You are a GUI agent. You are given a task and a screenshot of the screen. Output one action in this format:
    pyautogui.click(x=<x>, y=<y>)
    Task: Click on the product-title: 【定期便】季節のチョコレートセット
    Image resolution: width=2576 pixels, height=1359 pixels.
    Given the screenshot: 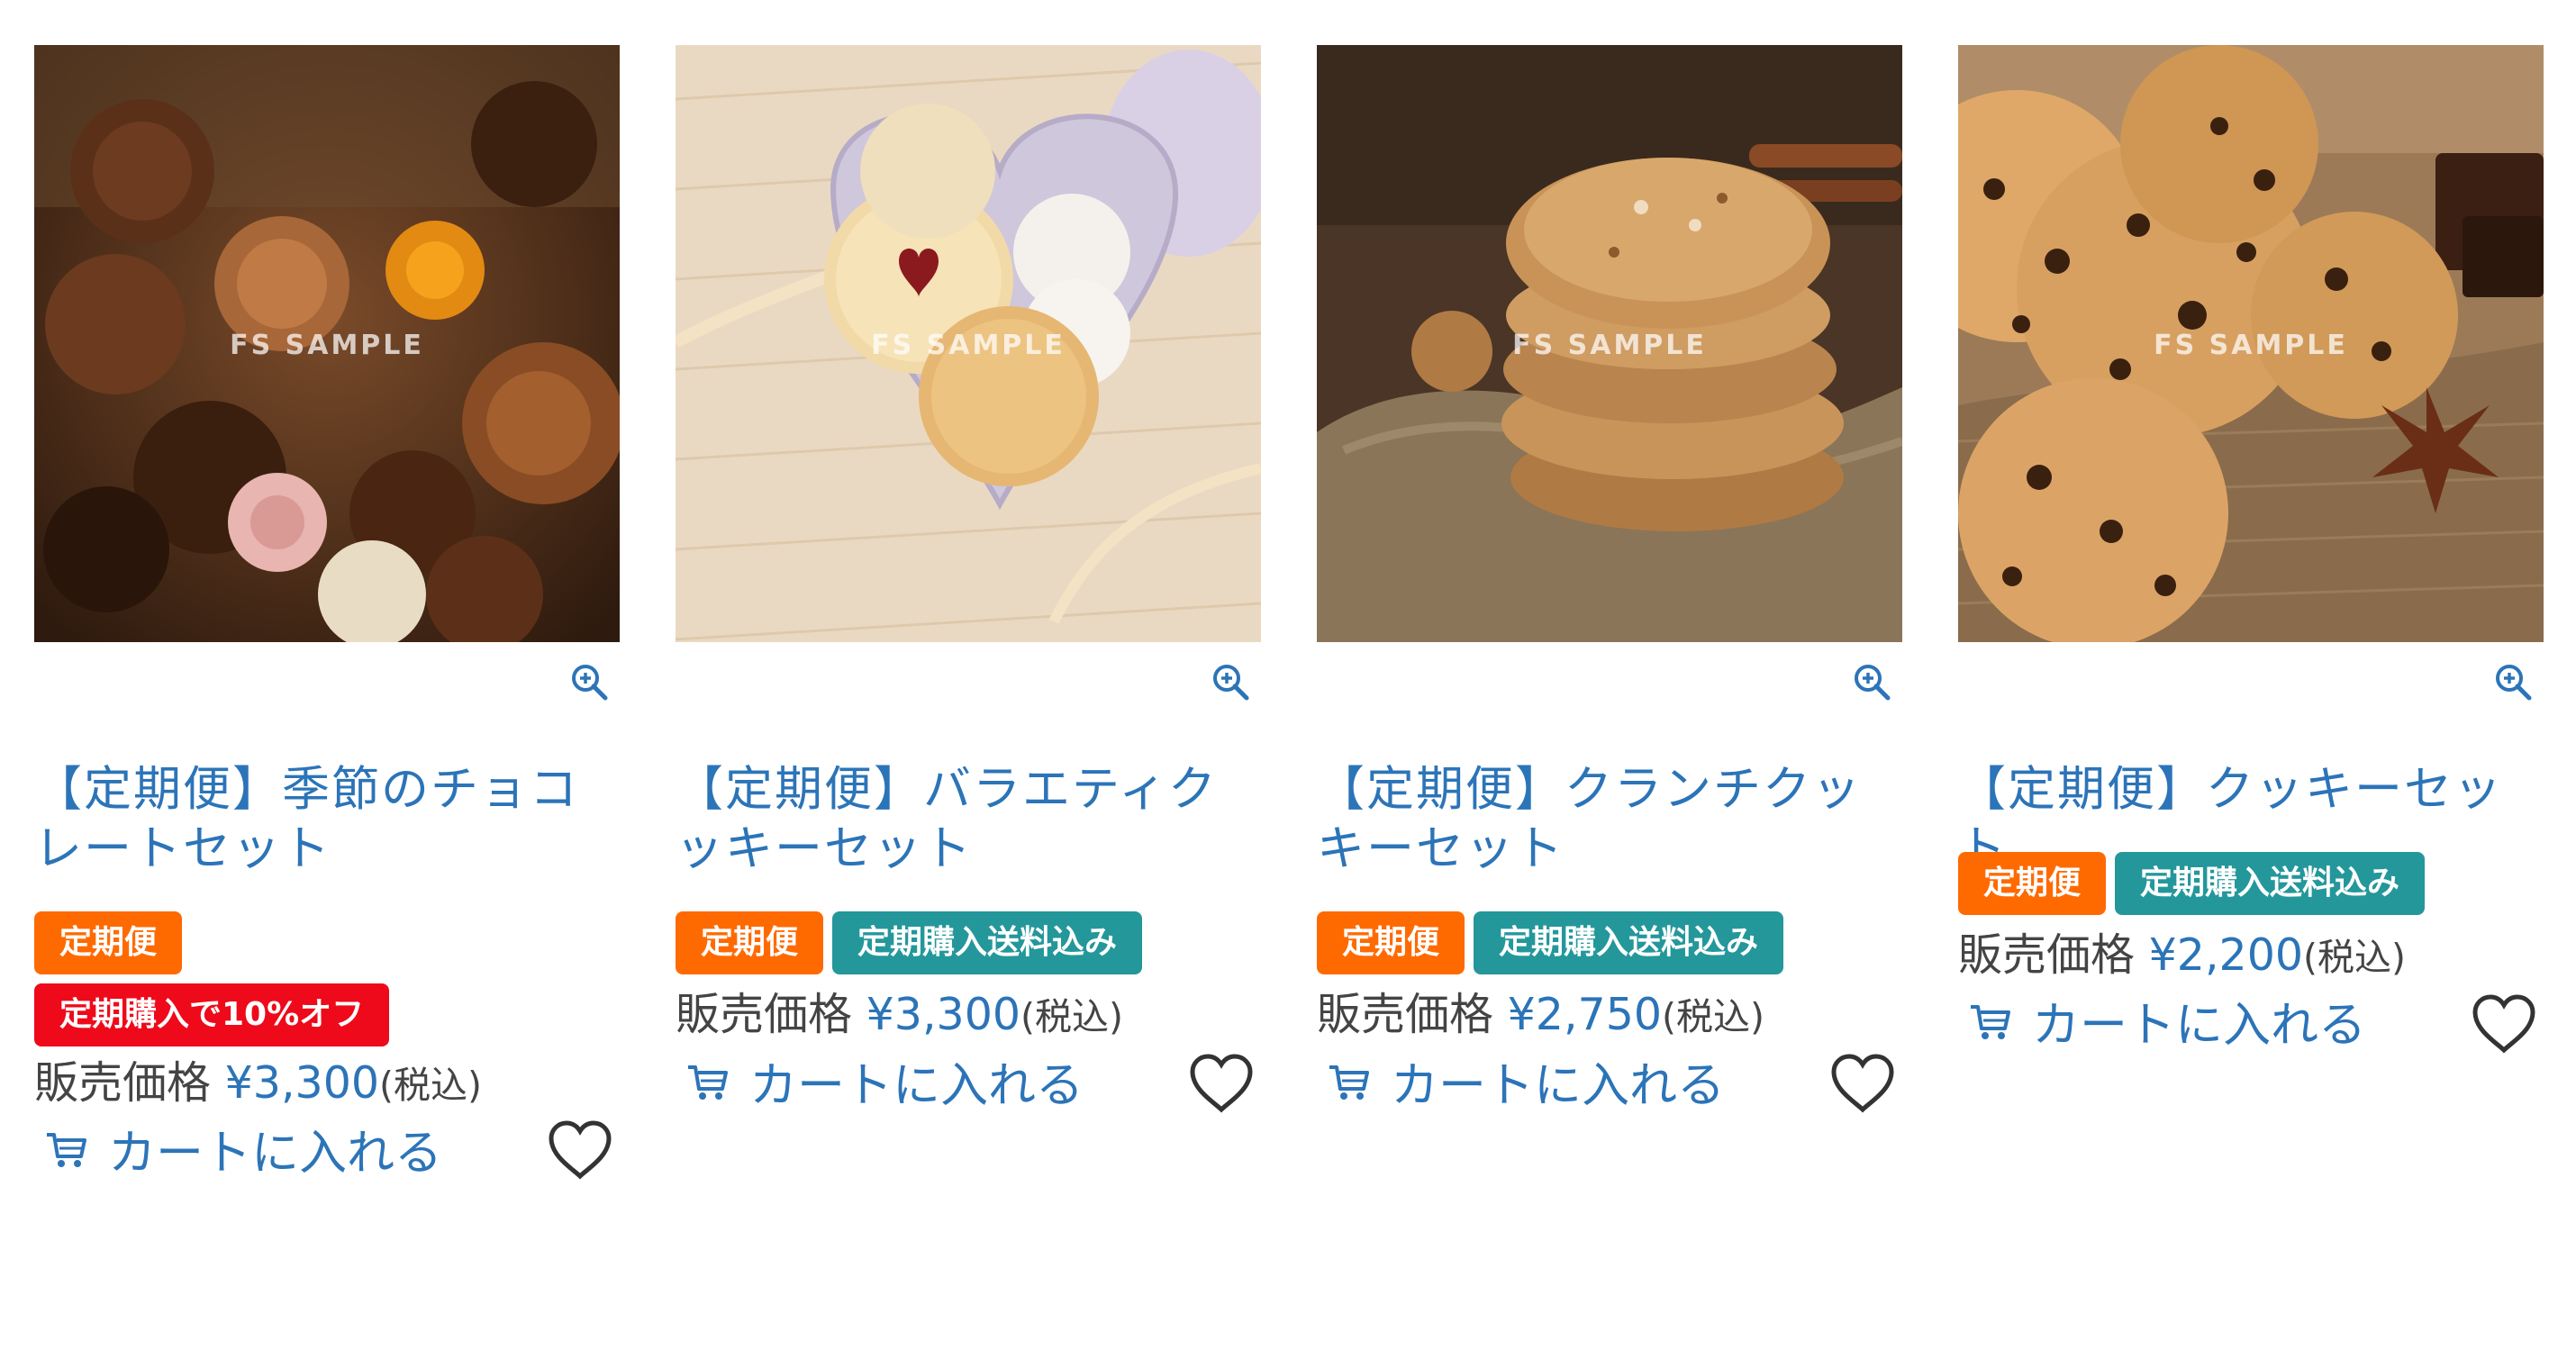 What is the action you would take?
    pyautogui.click(x=327, y=819)
    